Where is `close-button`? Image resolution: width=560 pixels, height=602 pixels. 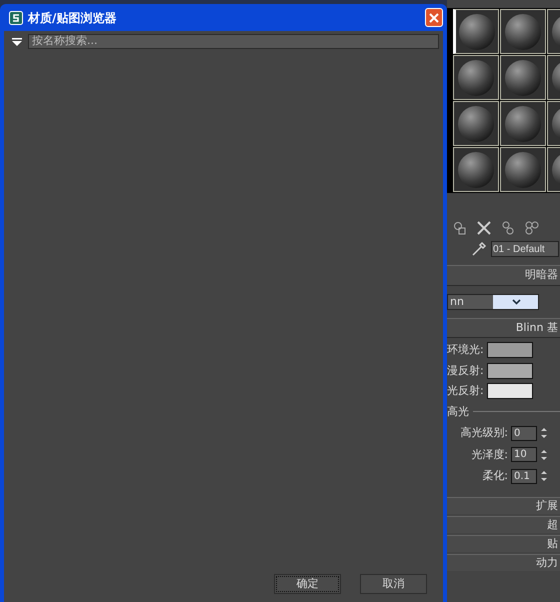
close-button is located at coordinates (434, 17).